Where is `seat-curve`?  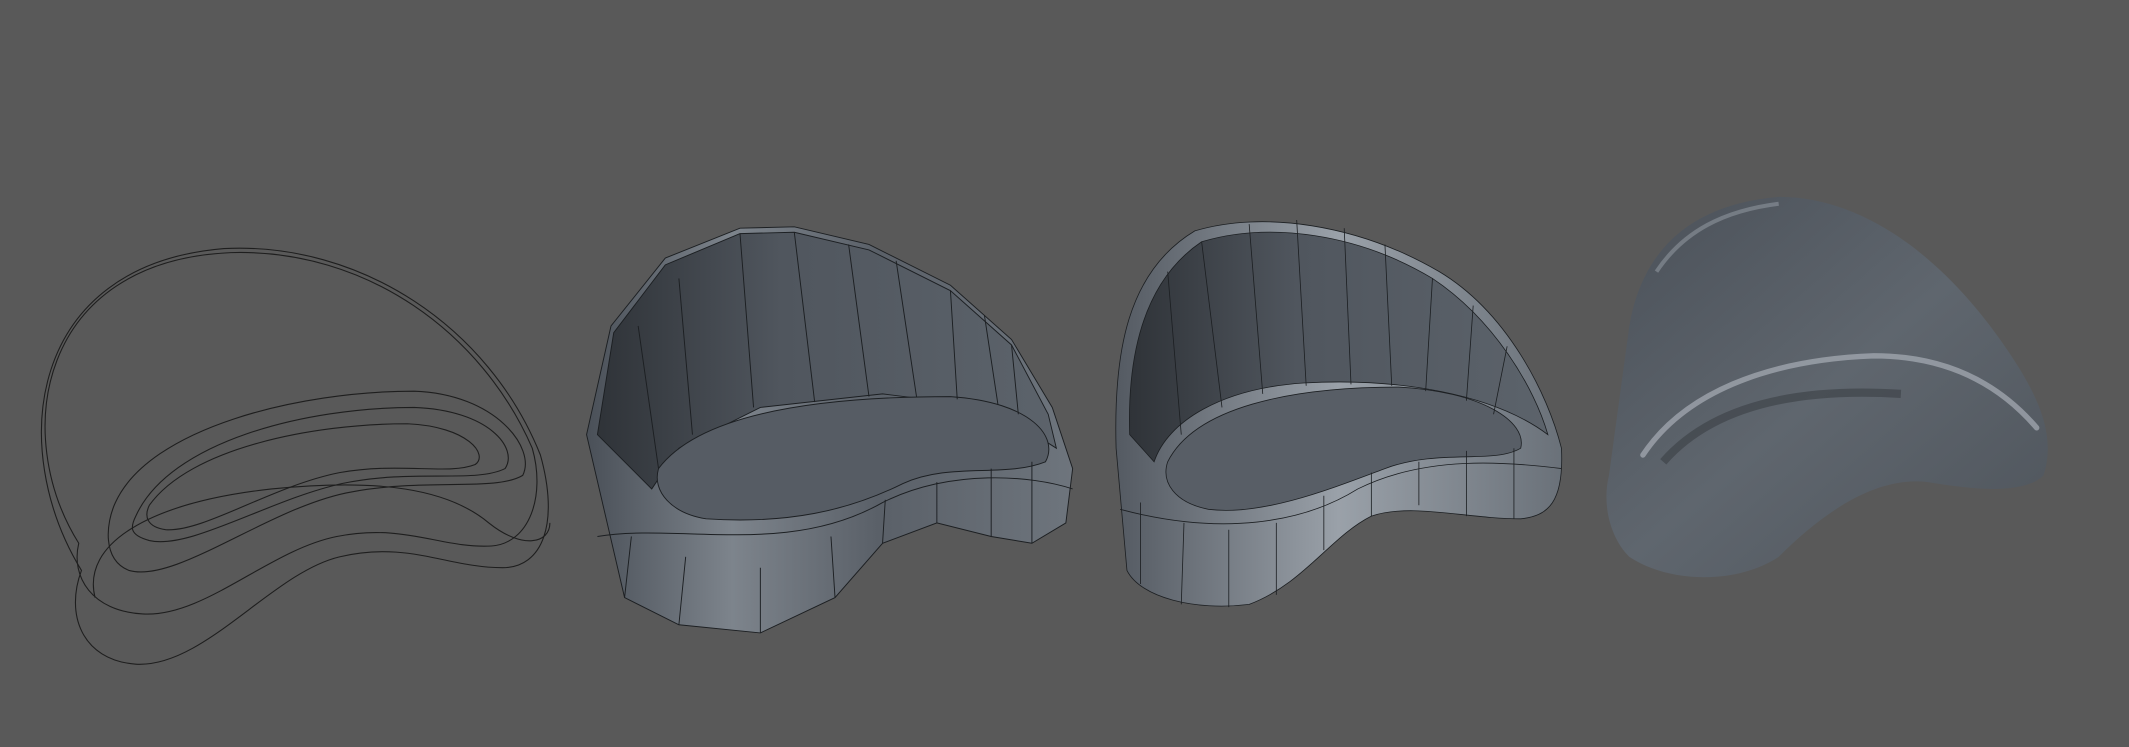
seat-curve is located at coordinates (313, 477).